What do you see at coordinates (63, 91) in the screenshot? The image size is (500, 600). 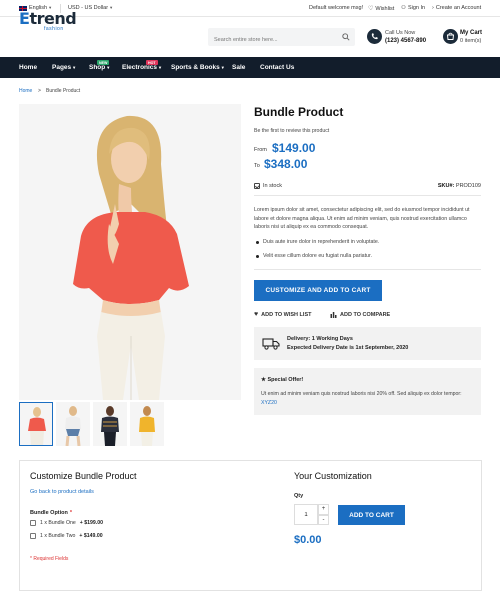 I see `breadcrumb-current: Bundle Product` at bounding box center [63, 91].